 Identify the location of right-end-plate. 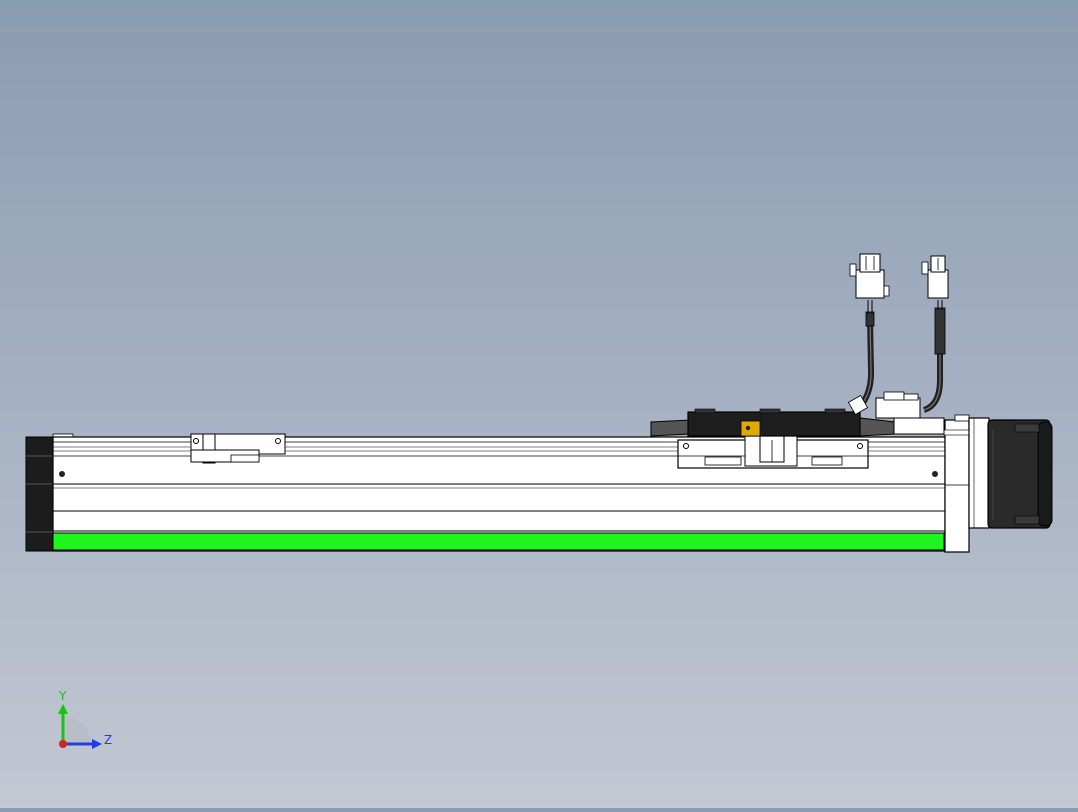
(957, 483).